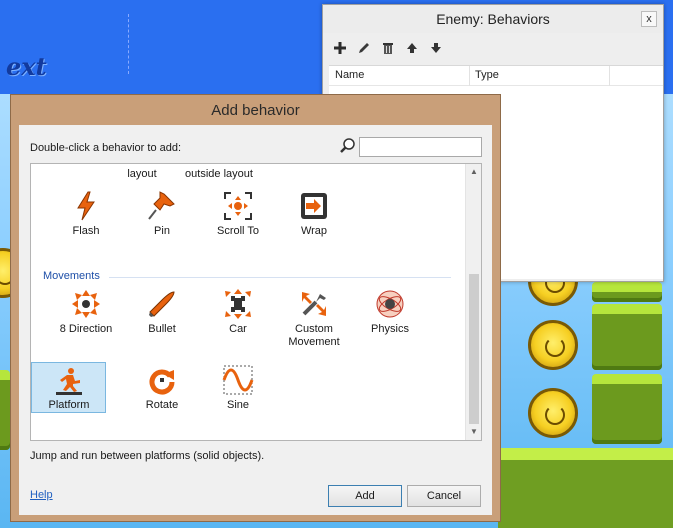  I want to click on behavior-item-flash: Flash, so click(86, 221).